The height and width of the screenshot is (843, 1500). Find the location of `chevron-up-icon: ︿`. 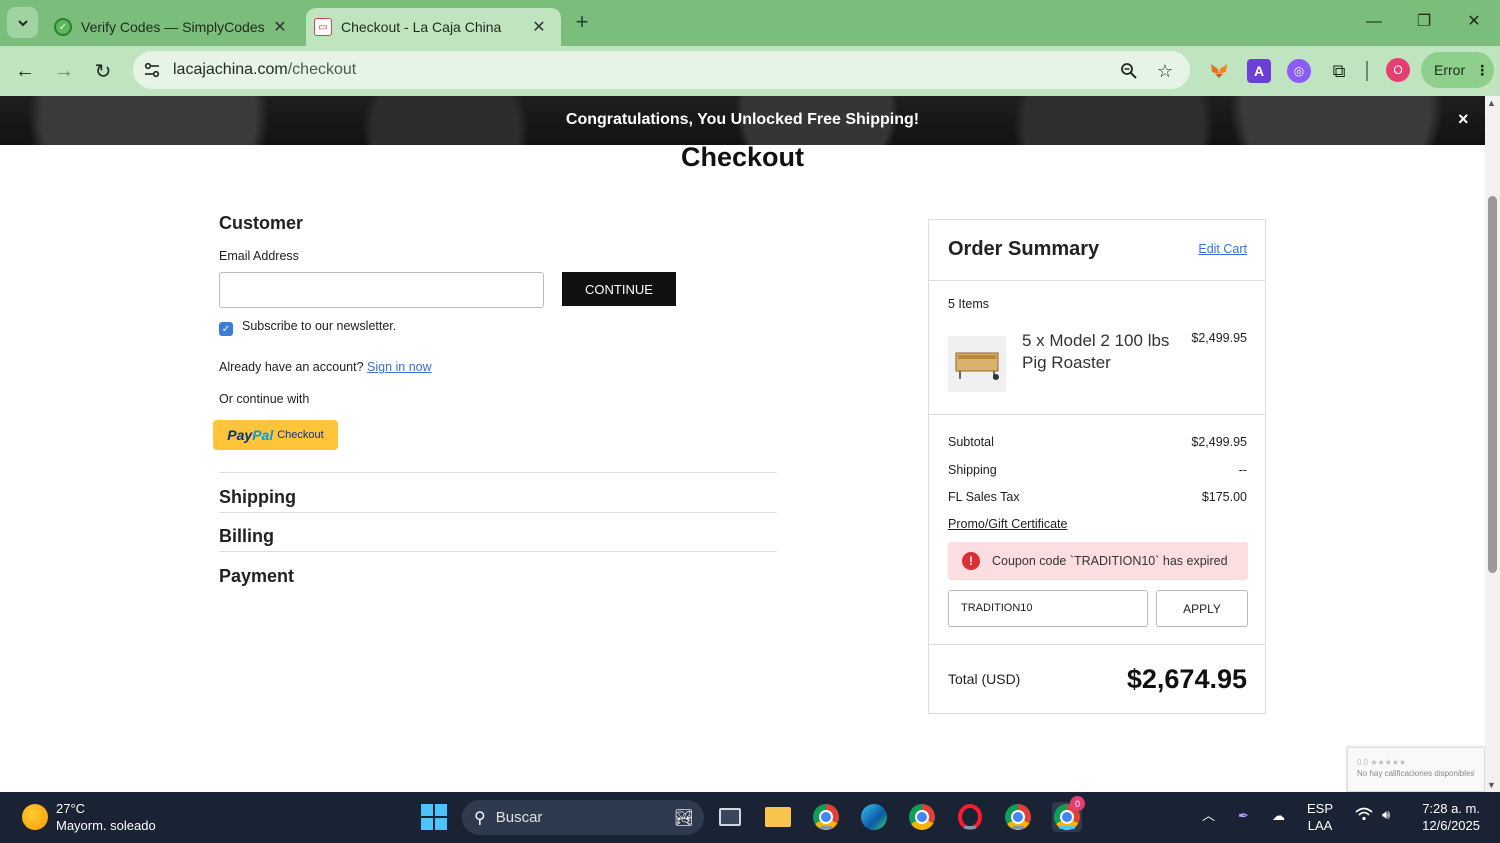

chevron-up-icon: ︿ is located at coordinates (1209, 815).